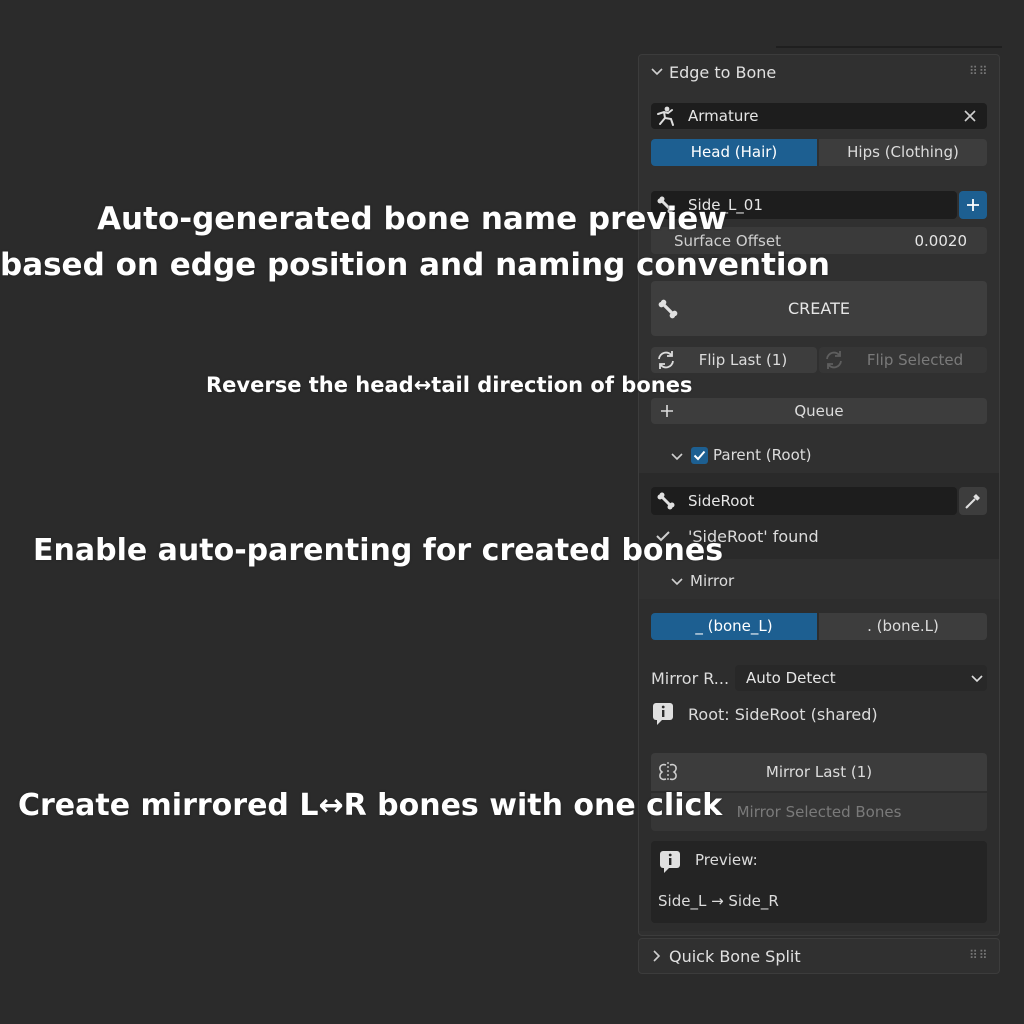  I want to click on preview-value: Side_L → Side_R, so click(718, 901).